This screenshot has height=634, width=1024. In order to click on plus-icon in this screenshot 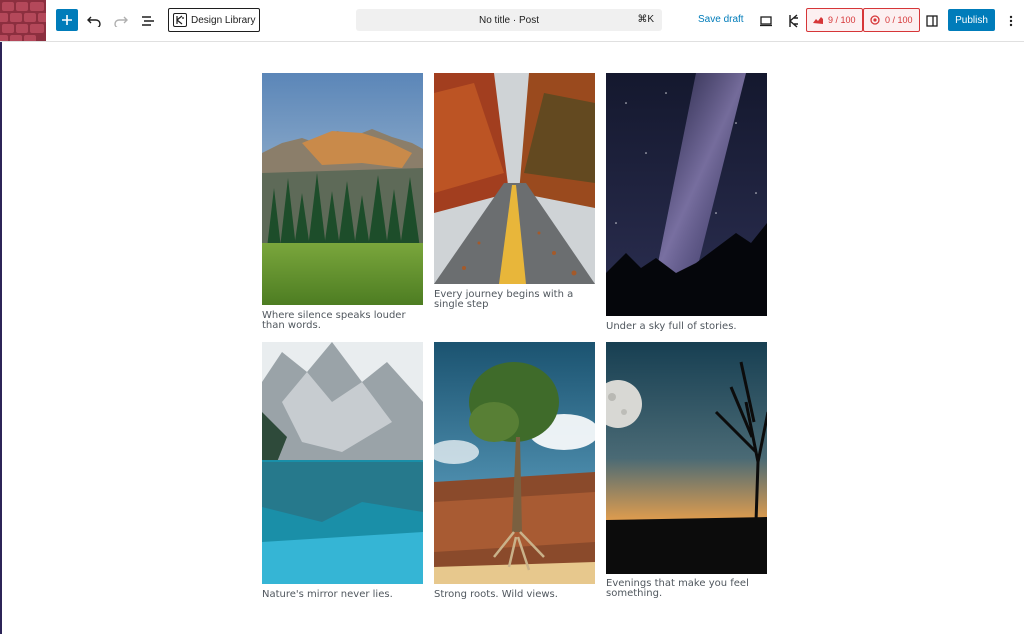, I will do `click(67, 20)`.